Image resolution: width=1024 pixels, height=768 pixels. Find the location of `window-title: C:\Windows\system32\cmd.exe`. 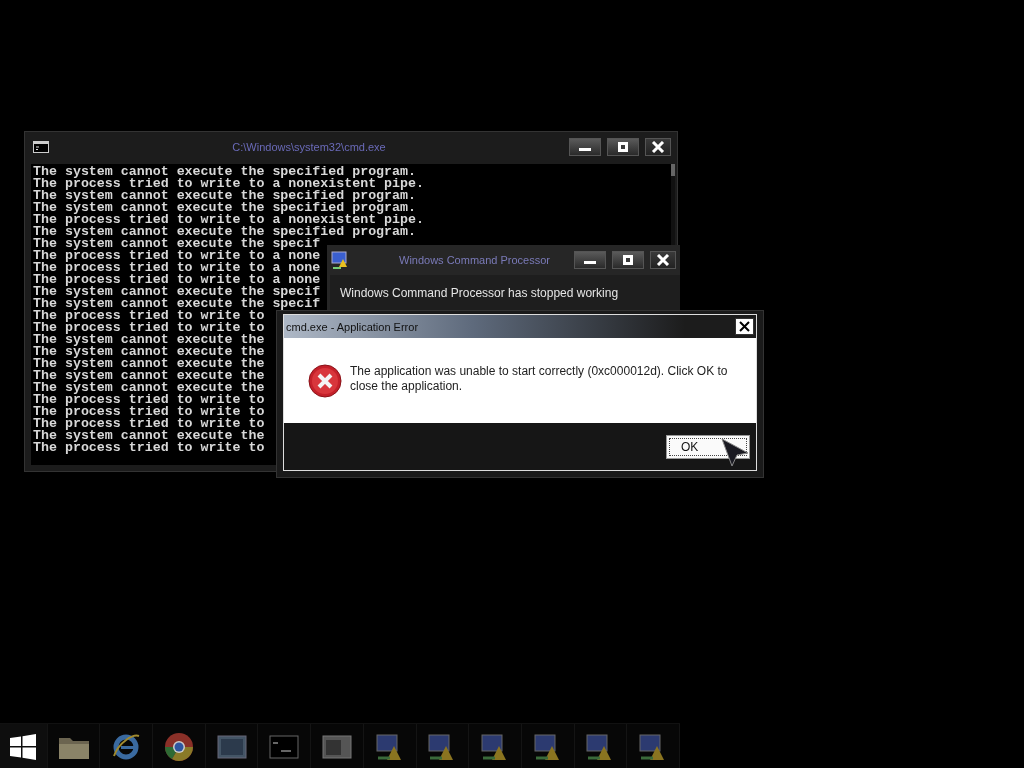

window-title: C:\Windows\system32\cmd.exe is located at coordinates (309, 147).